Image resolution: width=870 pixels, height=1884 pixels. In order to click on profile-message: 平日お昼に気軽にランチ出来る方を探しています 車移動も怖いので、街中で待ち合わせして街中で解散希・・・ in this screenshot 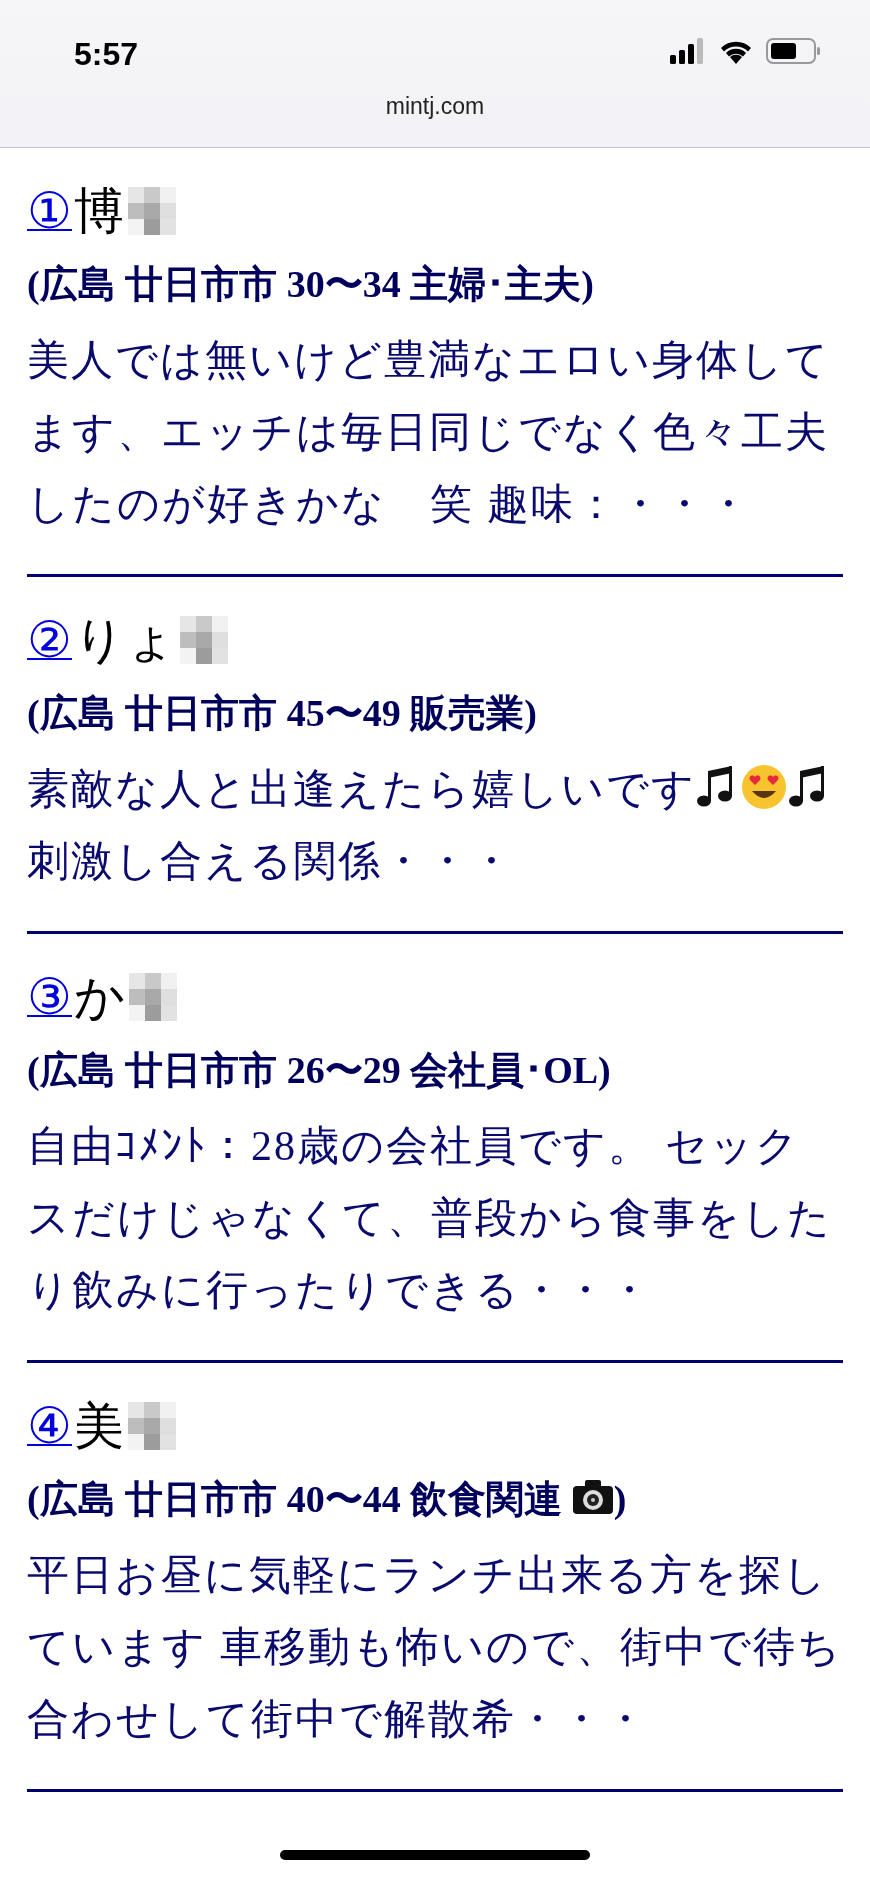, I will do `click(435, 1647)`.